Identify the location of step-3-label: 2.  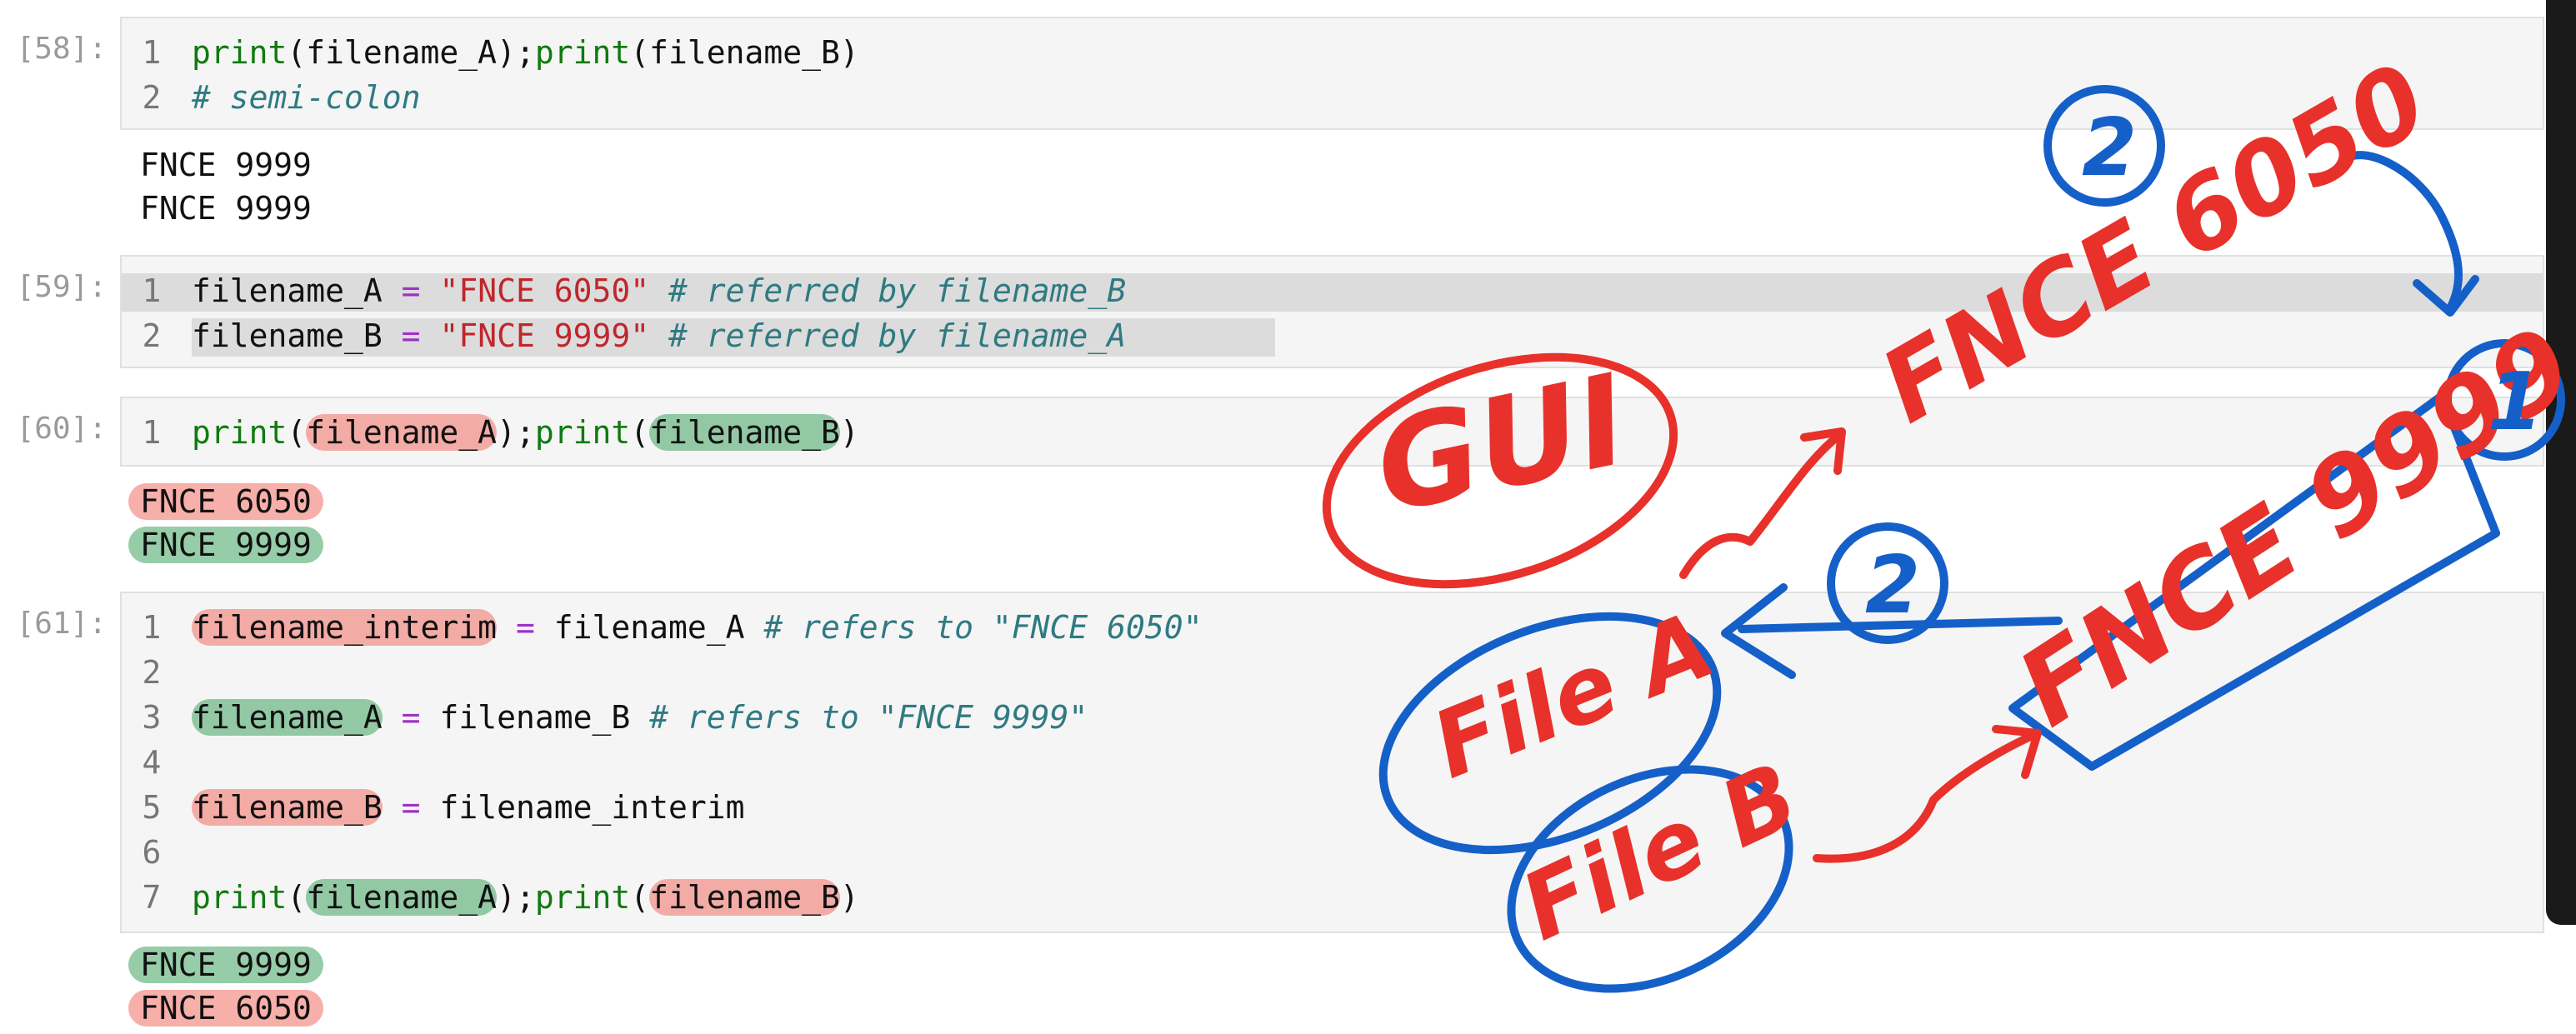
(2110, 148).